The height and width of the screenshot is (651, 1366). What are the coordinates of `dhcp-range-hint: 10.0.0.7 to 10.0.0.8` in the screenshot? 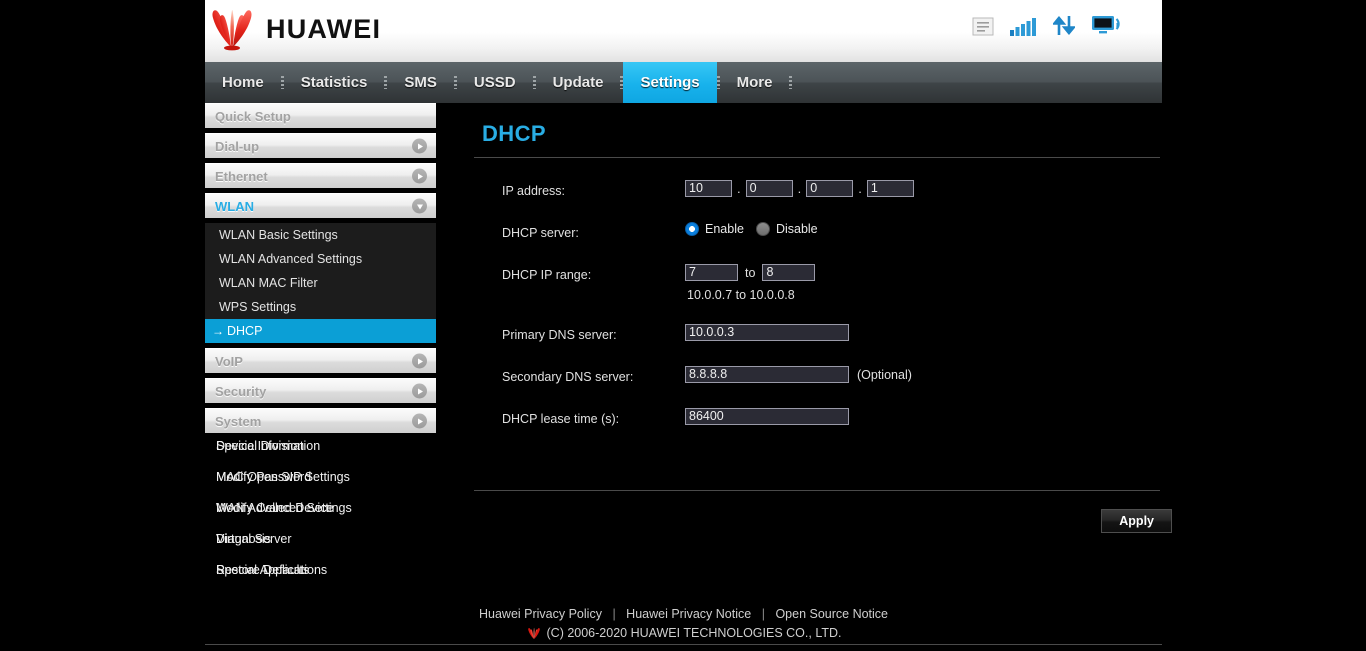 It's located at (741, 295).